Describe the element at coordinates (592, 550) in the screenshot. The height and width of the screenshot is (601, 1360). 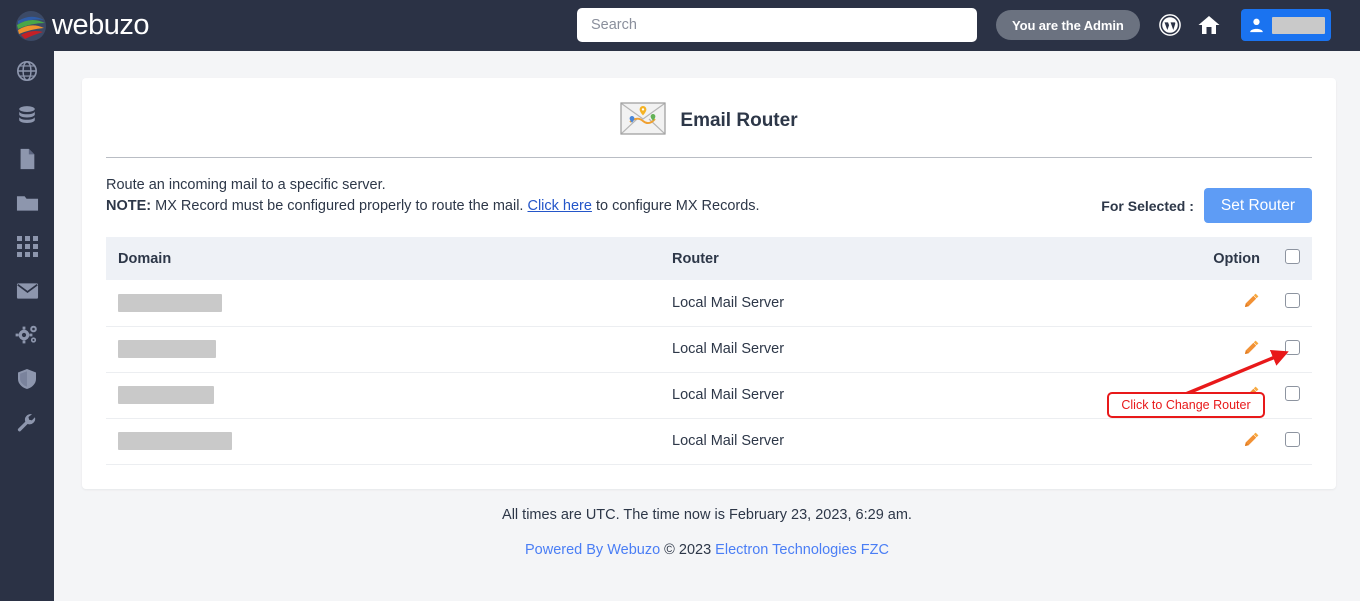
I see `powered-by-webuzo-link: Powered By Webuzo` at that location.